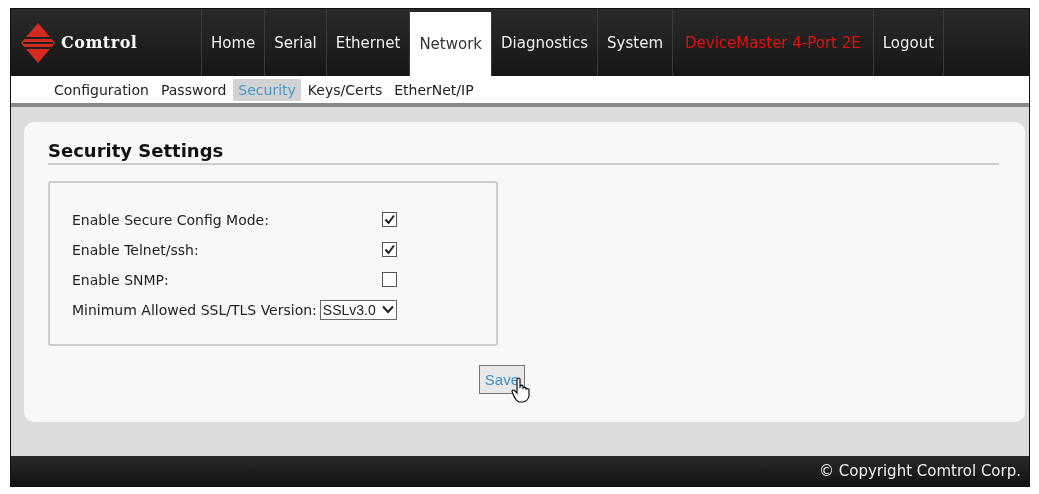 The image size is (1039, 494). Describe the element at coordinates (451, 44) in the screenshot. I see `nav-tab: Network` at that location.